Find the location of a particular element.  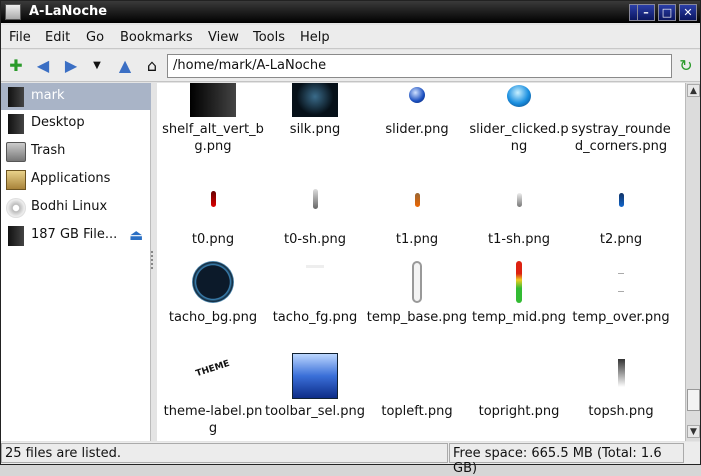

menu-tools: Tools is located at coordinates (269, 37).